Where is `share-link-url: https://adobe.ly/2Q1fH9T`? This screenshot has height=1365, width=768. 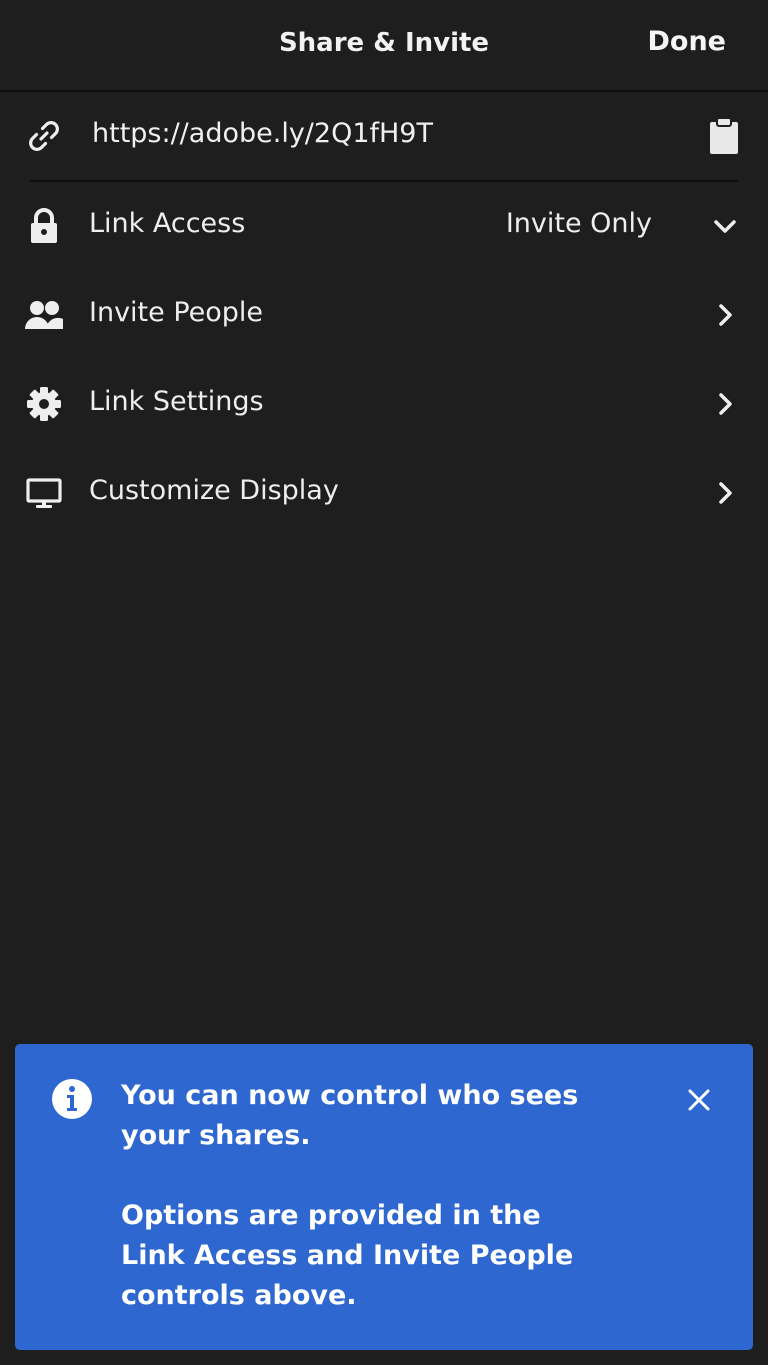 share-link-url: https://adobe.ly/2Q1fH9T is located at coordinates (262, 133).